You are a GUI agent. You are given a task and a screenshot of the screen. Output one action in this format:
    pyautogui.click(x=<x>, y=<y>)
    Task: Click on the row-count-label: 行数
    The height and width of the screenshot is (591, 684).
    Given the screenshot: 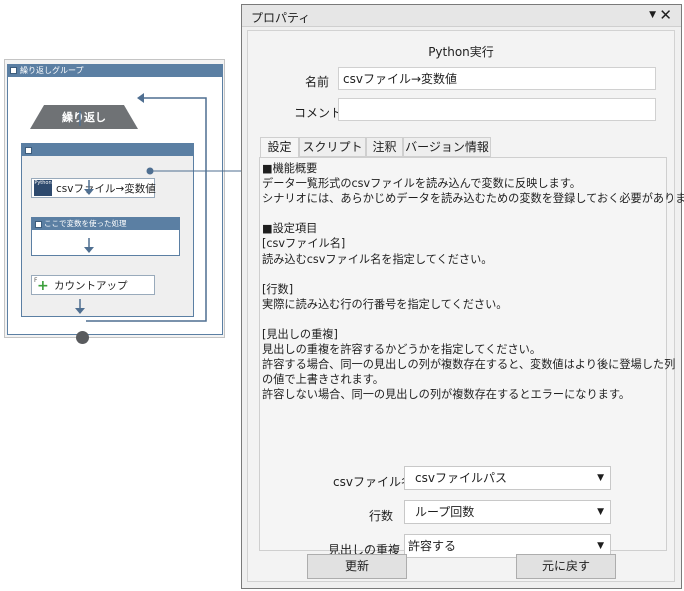 What is the action you would take?
    pyautogui.click(x=381, y=516)
    